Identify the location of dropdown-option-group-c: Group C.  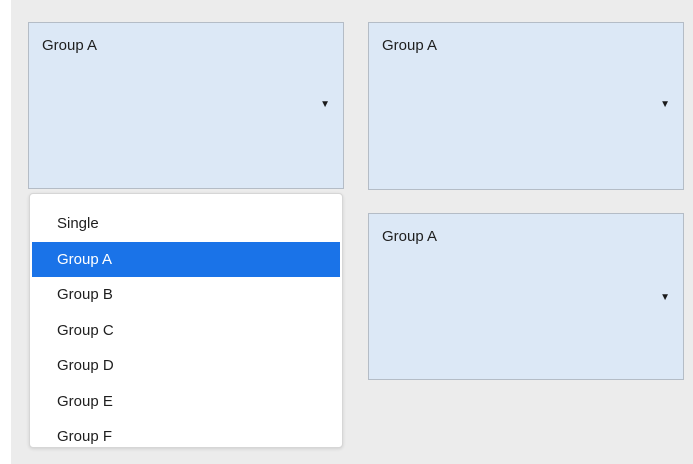
(186, 331).